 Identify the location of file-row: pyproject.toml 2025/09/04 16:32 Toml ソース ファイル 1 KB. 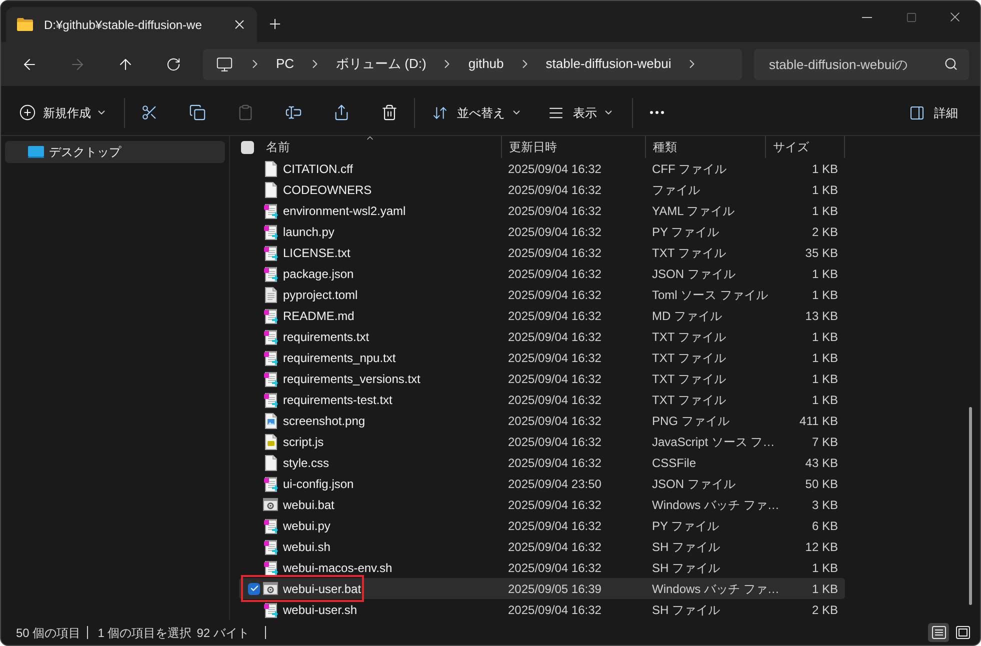
(542, 294).